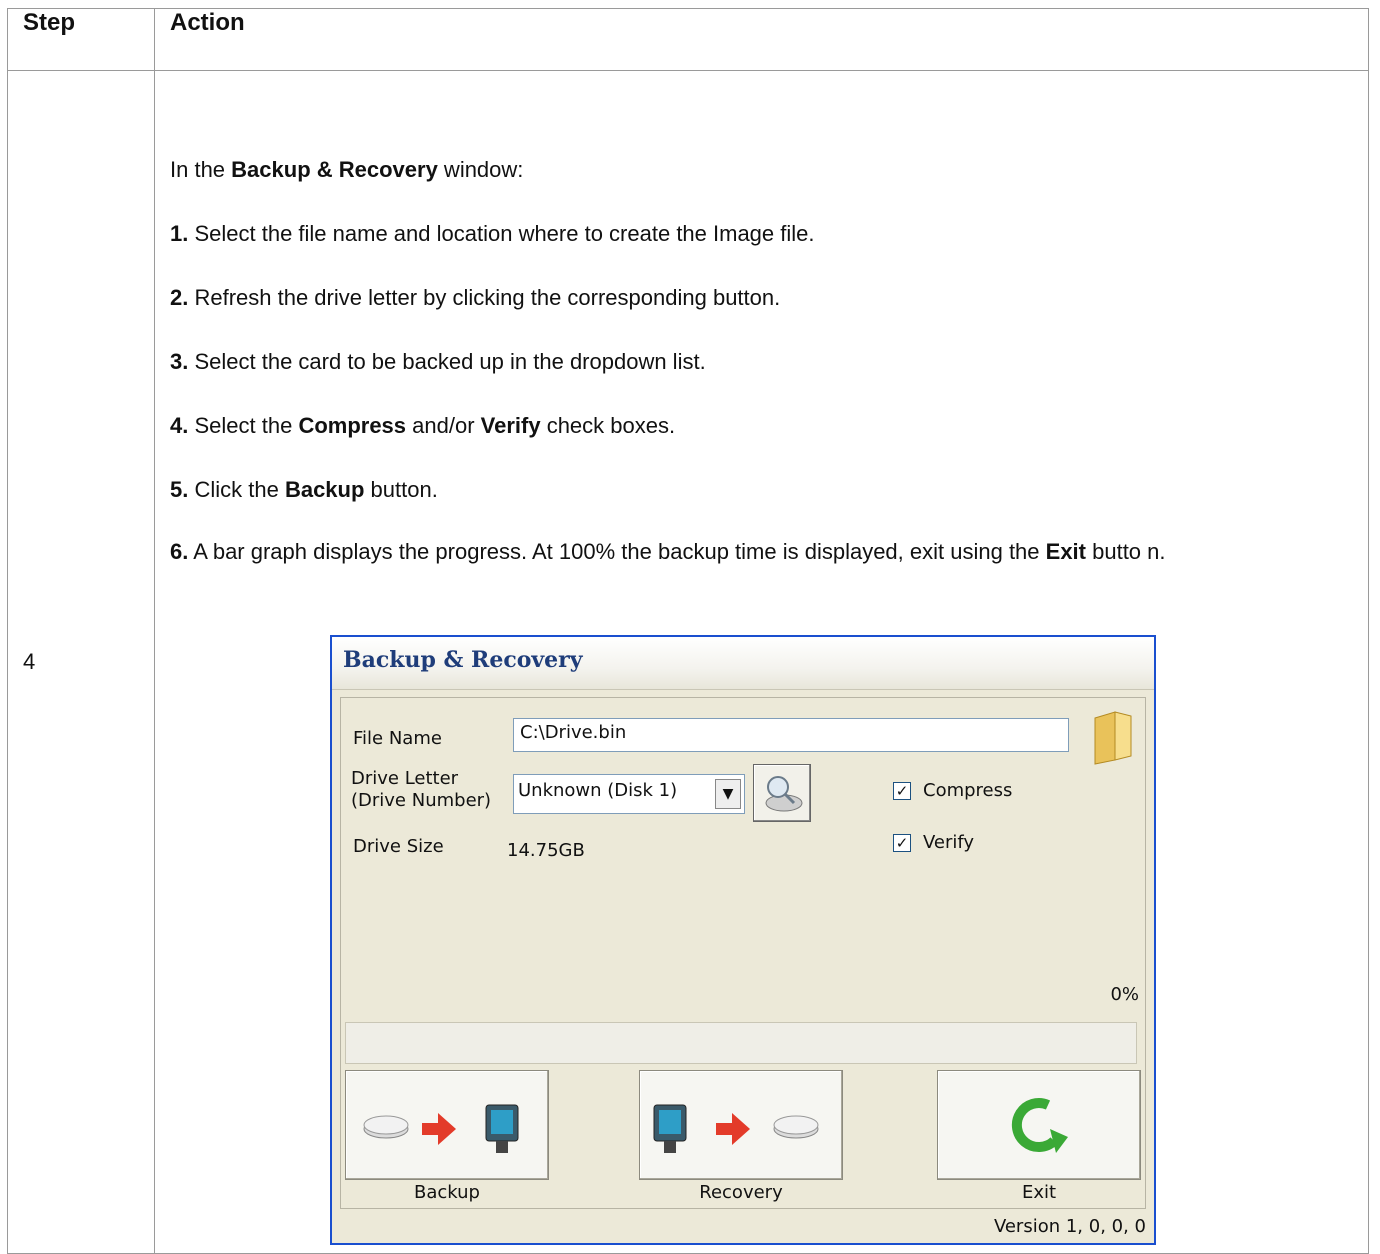 The image size is (1380, 1254). I want to click on file-name-input: C:\Drive.bin, so click(791, 735).